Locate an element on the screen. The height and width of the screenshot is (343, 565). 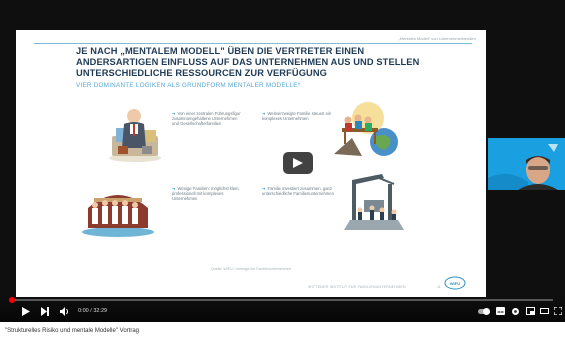
speaker-image is located at coordinates (526, 164).